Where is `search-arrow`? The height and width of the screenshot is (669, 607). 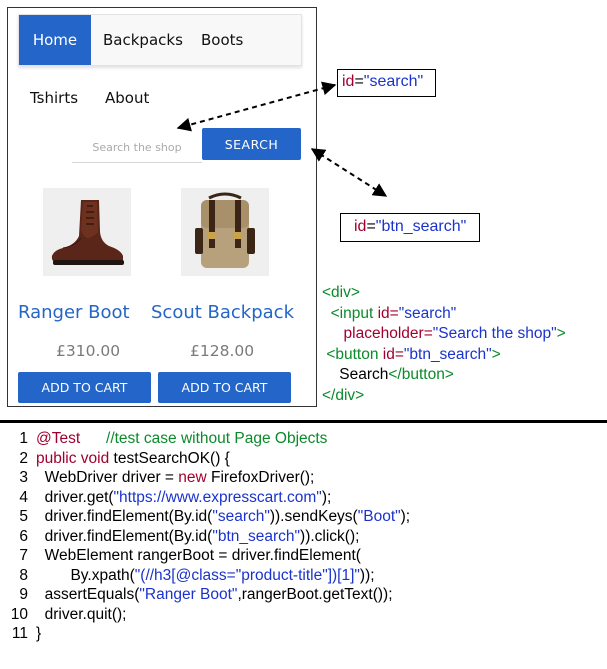 search-arrow is located at coordinates (256, 106).